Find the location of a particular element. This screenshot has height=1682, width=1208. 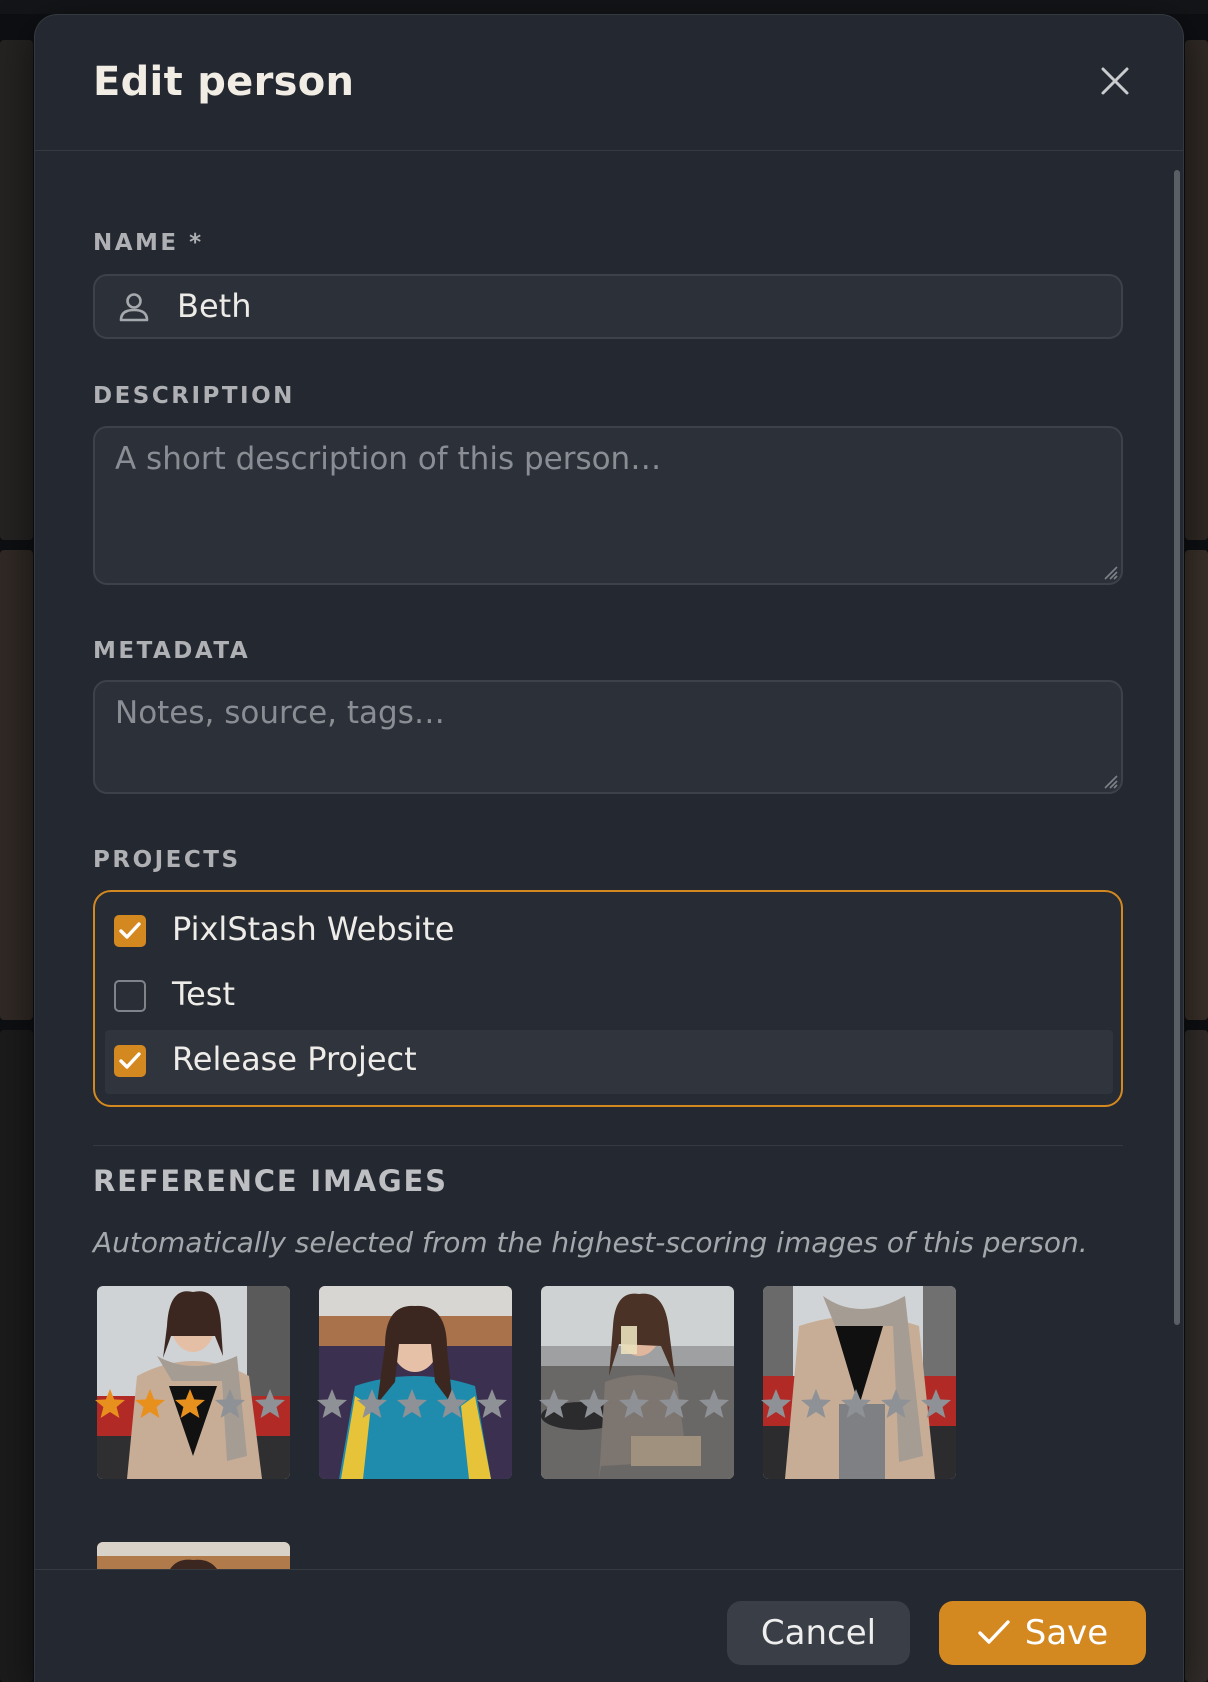

dialog-header: Edit person is located at coordinates (609, 83).